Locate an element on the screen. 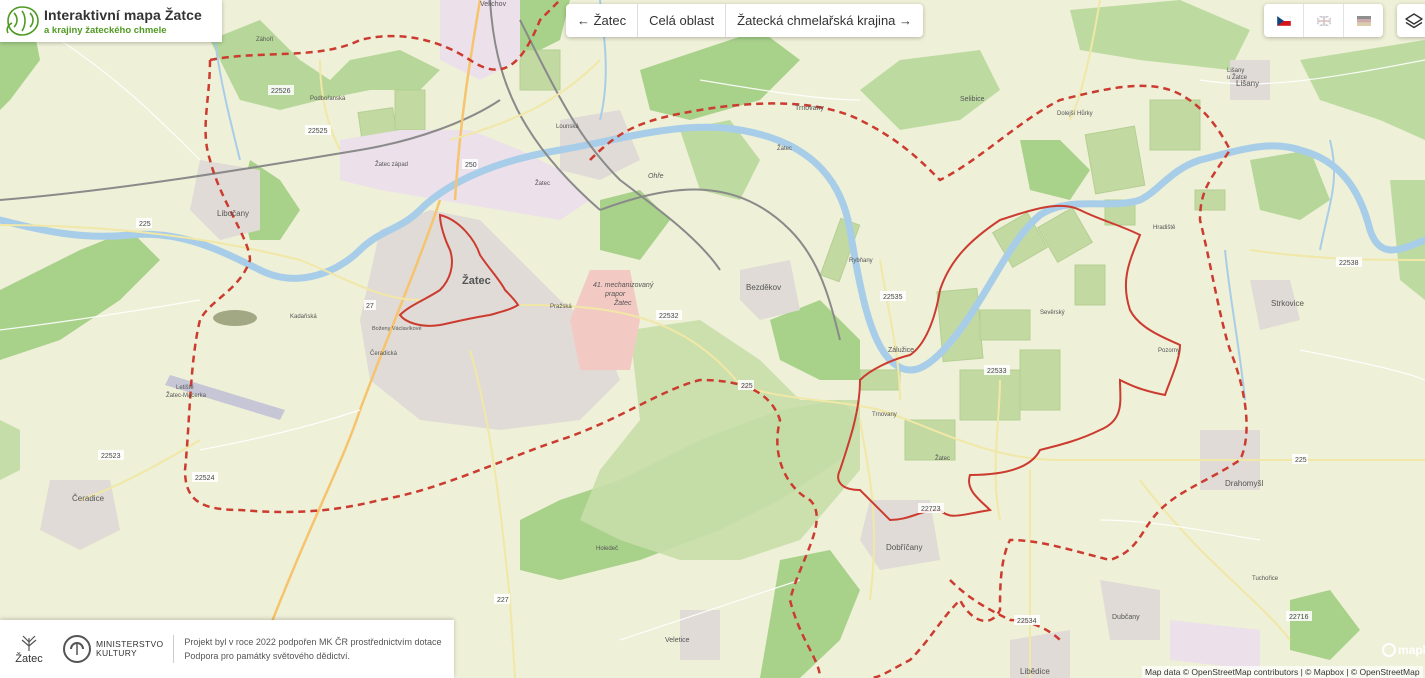  whole-area-button: Celá oblast is located at coordinates (682, 20).